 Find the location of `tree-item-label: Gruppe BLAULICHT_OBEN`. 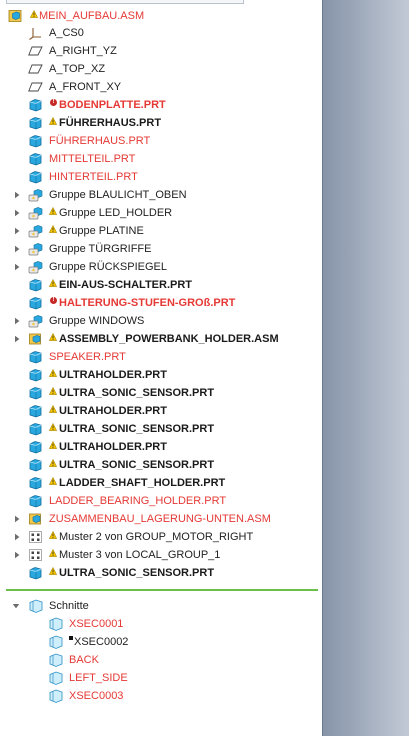

tree-item-label: Gruppe BLAULICHT_OBEN is located at coordinates (118, 195).